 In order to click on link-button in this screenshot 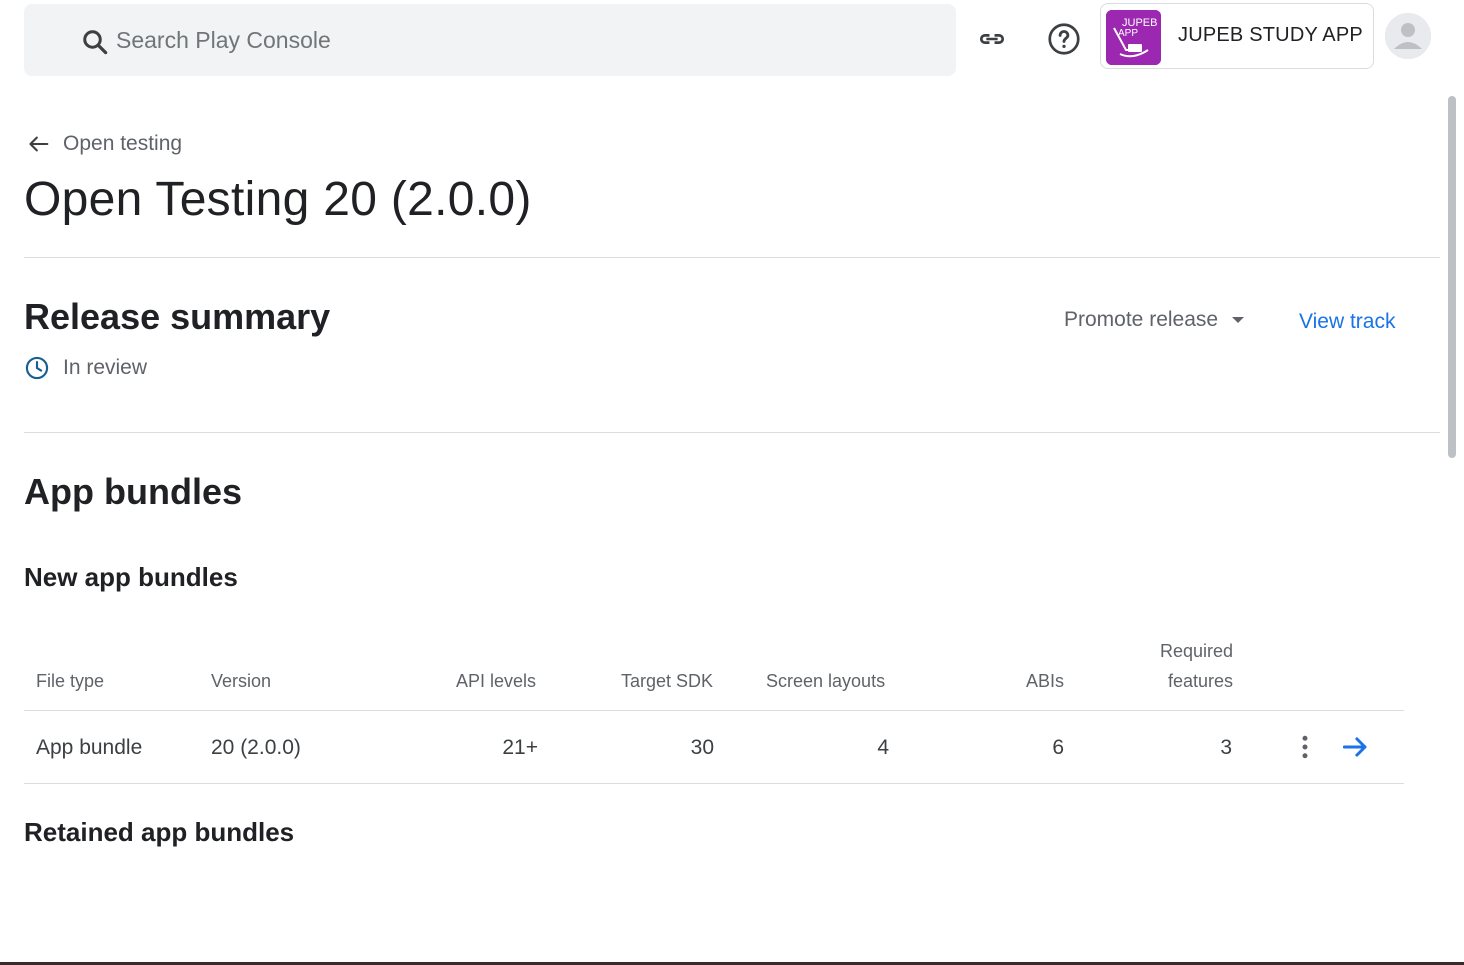, I will do `click(992, 39)`.